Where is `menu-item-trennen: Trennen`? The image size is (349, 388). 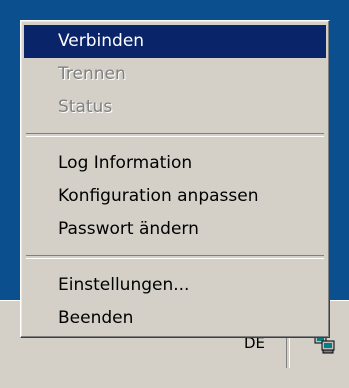
menu-item-trennen: Trennen is located at coordinates (175, 74).